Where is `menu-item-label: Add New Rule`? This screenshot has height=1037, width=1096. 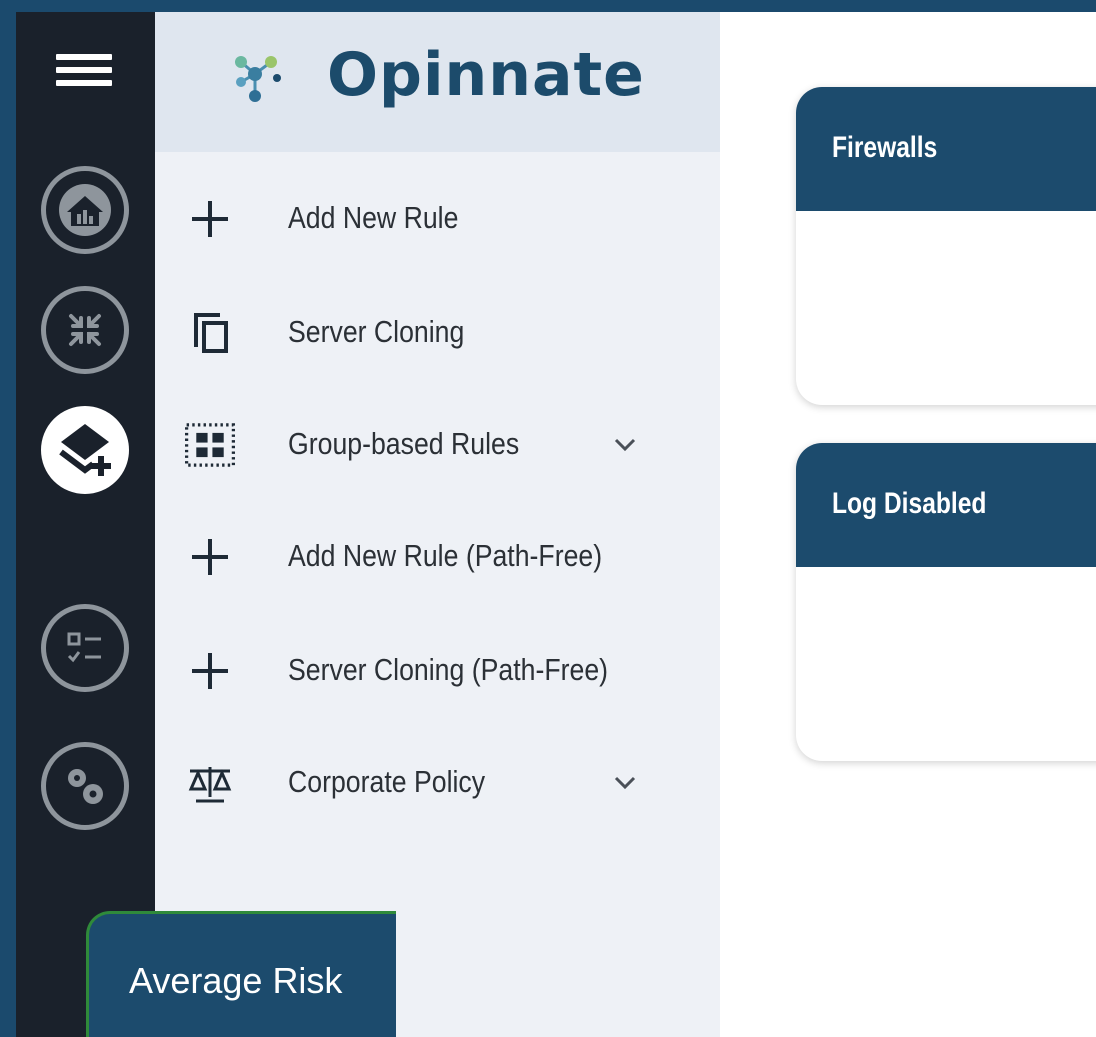 menu-item-label: Add New Rule is located at coordinates (373, 217).